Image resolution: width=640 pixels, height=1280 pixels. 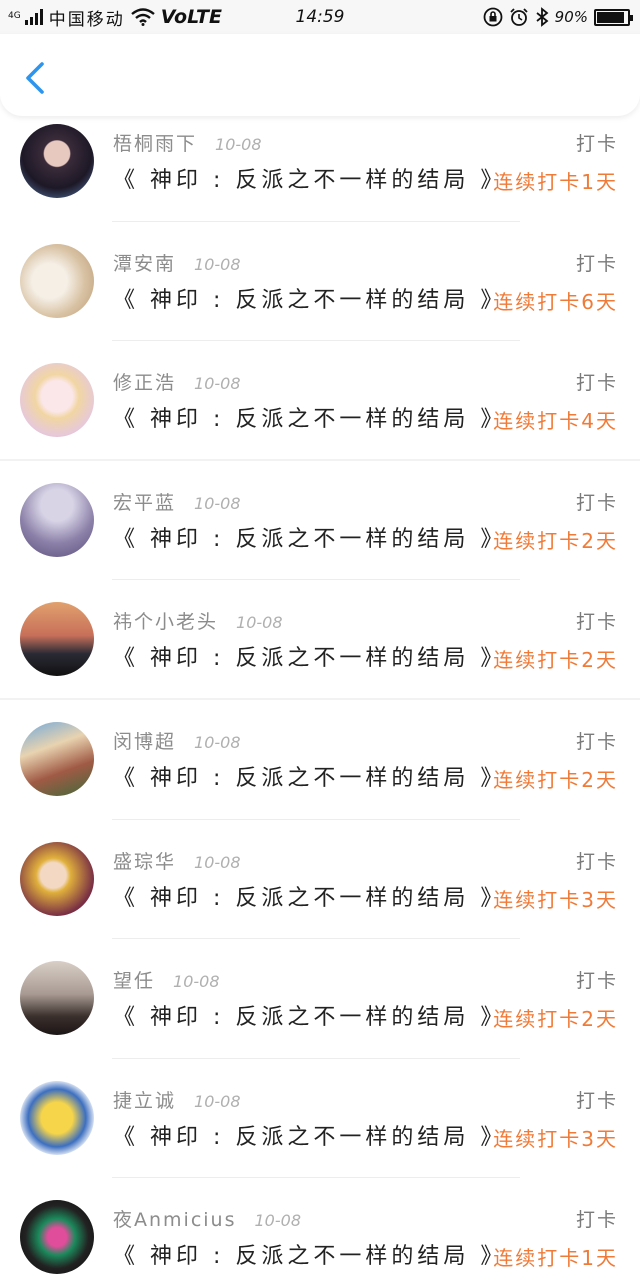 I want to click on list-item: 盛琮华 10-08 打卡 《 神印 : 反派之不一样的结局 》 连续打卡3天, so click(x=320, y=880).